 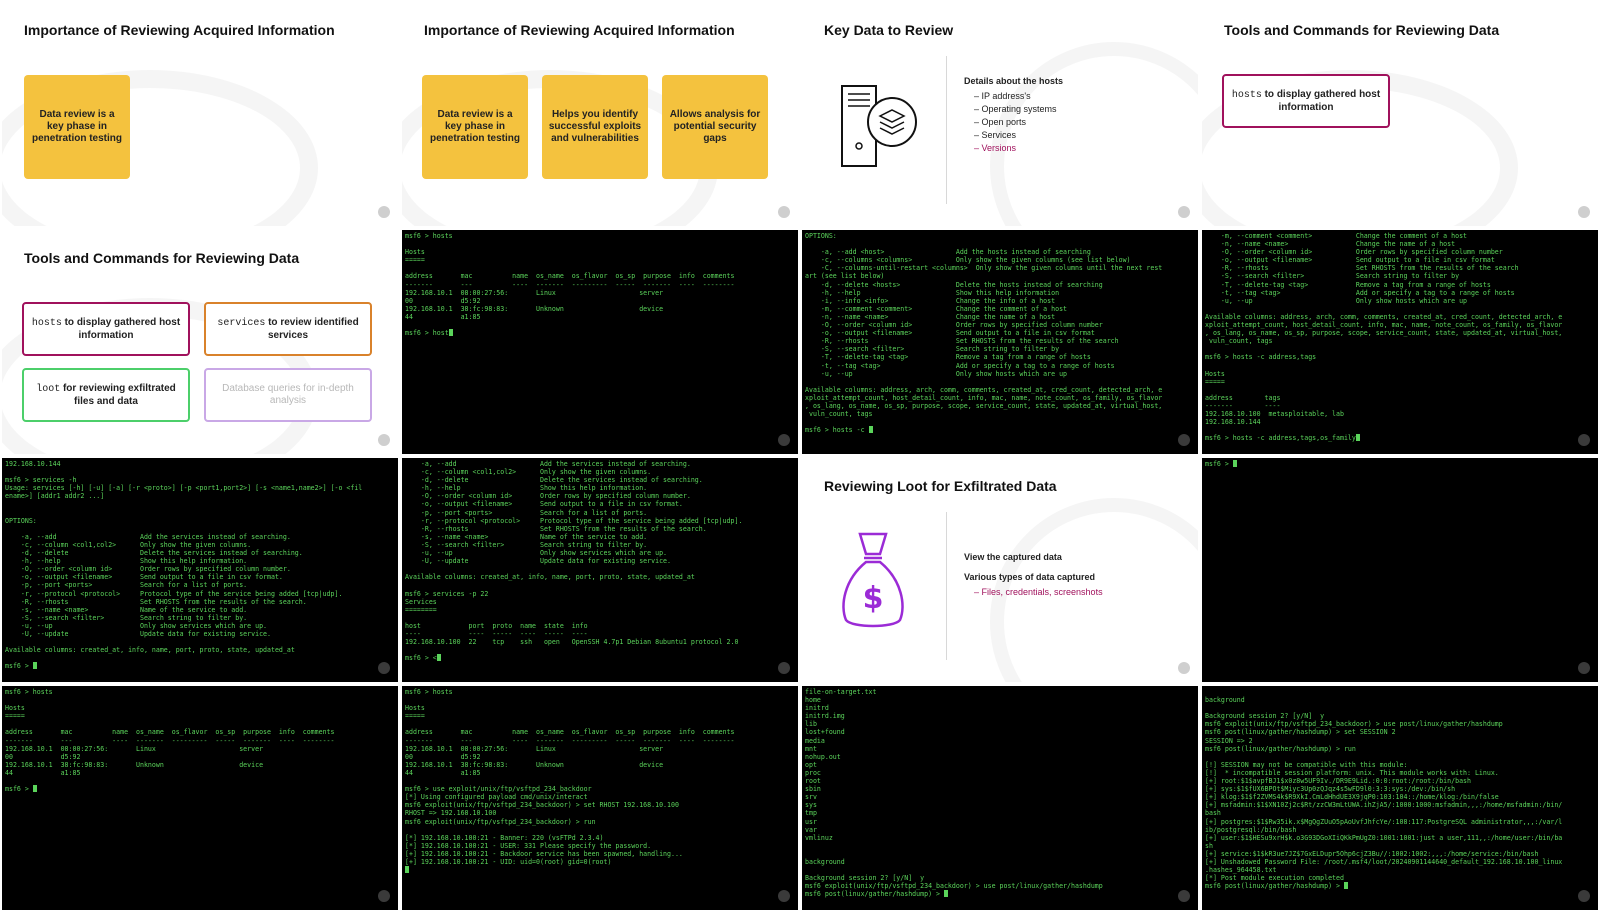 What do you see at coordinates (1038, 592) in the screenshot?
I see `list-item-highlighted: Files, credentials, screenshots` at bounding box center [1038, 592].